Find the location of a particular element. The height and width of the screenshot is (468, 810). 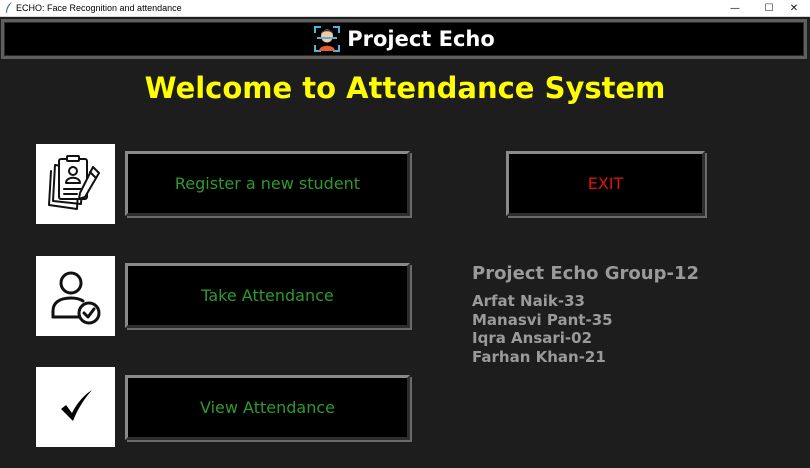

take-attendance-button: Take Attendance is located at coordinates (267, 295).